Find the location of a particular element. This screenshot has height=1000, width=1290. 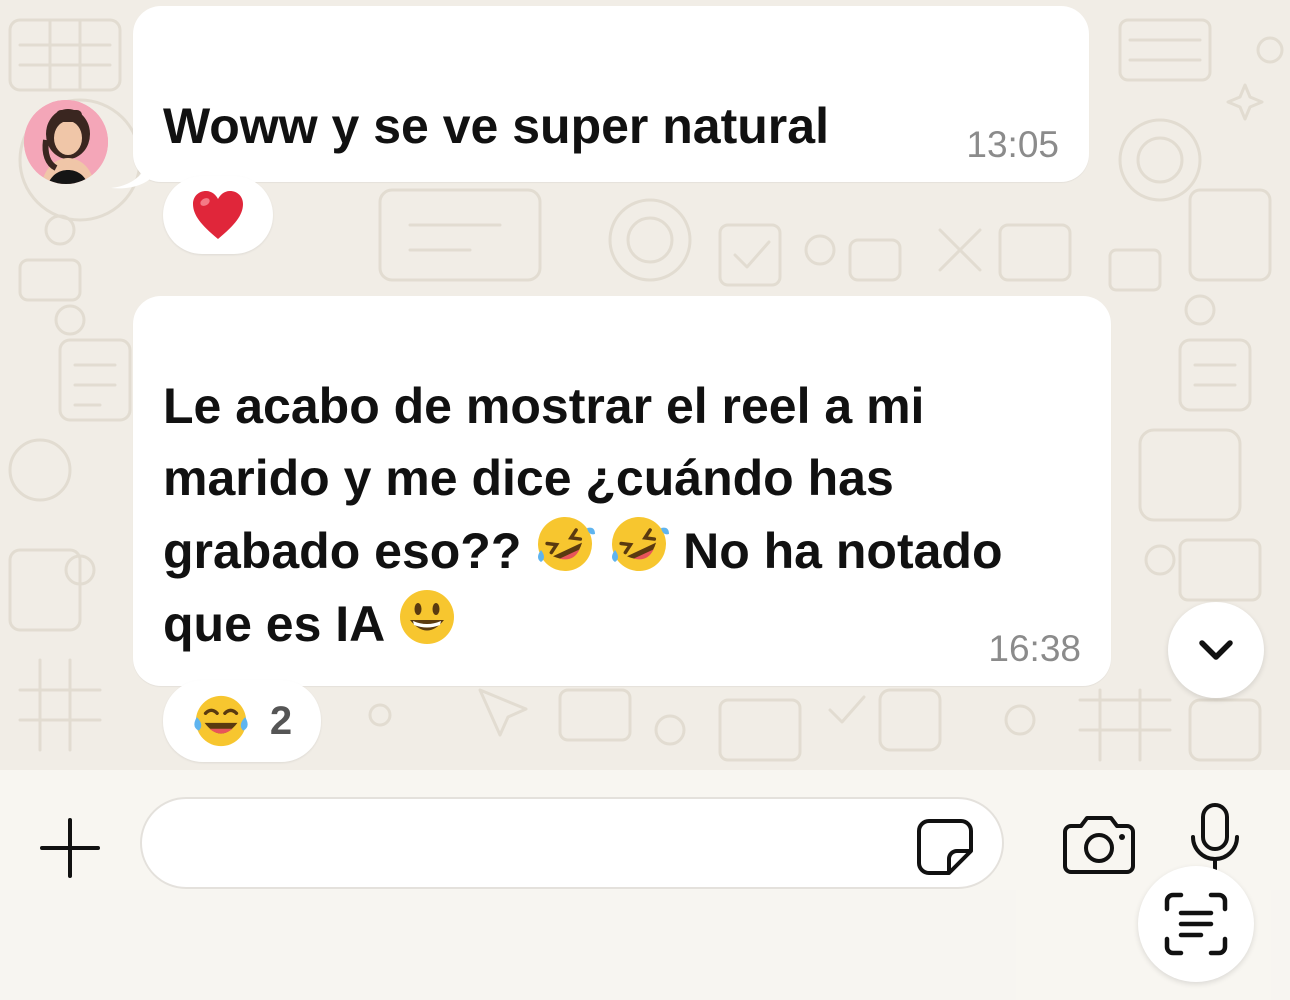

scroll-to-bottom-button is located at coordinates (1216, 650).